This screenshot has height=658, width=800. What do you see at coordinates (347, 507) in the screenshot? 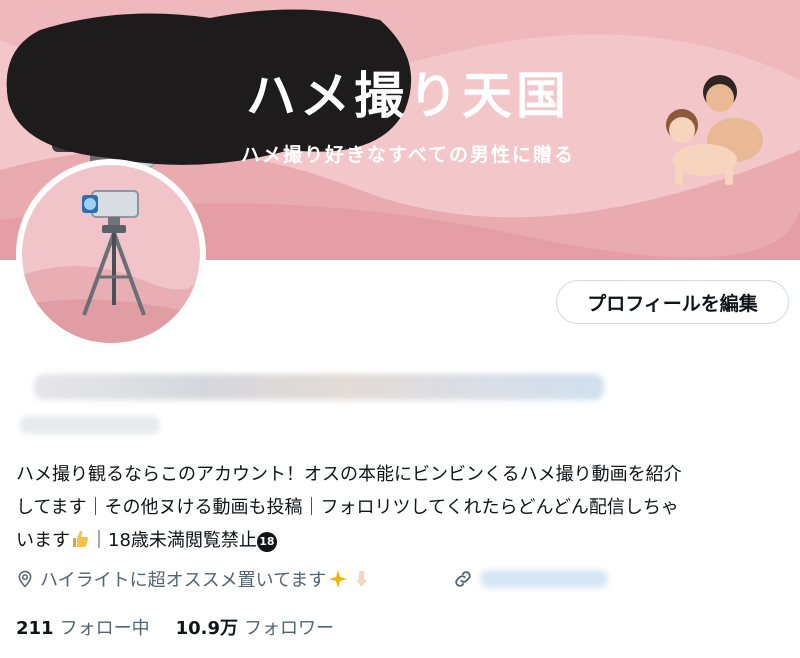
I see `bio-line-2: してます｜その他ヌける動画も投稿｜フォロリツしてくれたらどんどん配信しちゃ` at bounding box center [347, 507].